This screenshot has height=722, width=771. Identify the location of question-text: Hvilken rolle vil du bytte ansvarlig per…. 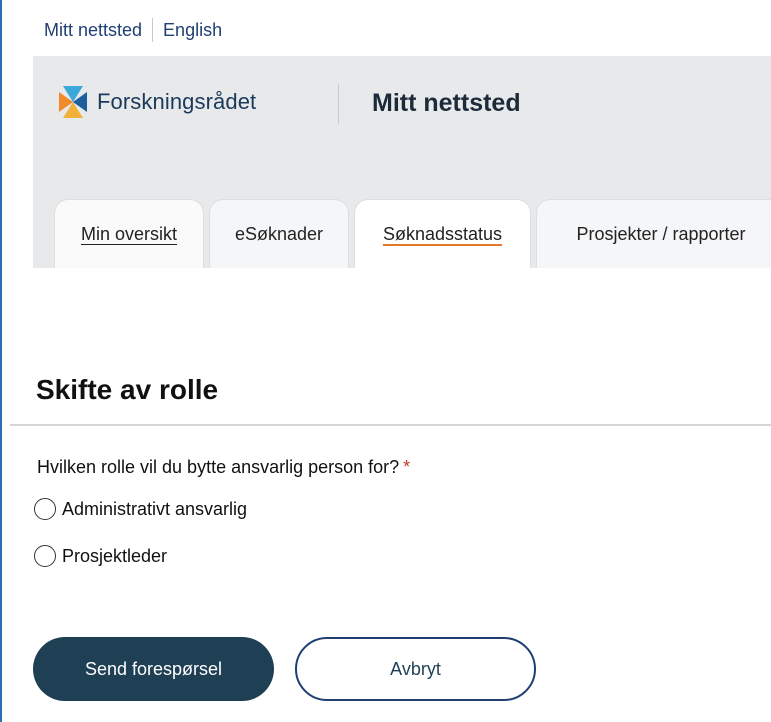
(218, 467).